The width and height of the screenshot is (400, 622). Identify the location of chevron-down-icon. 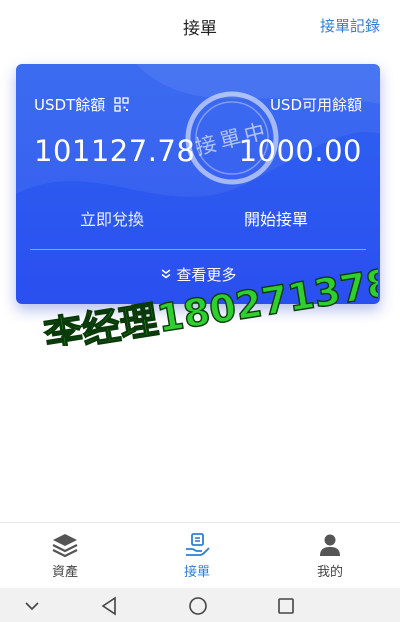
(32, 606).